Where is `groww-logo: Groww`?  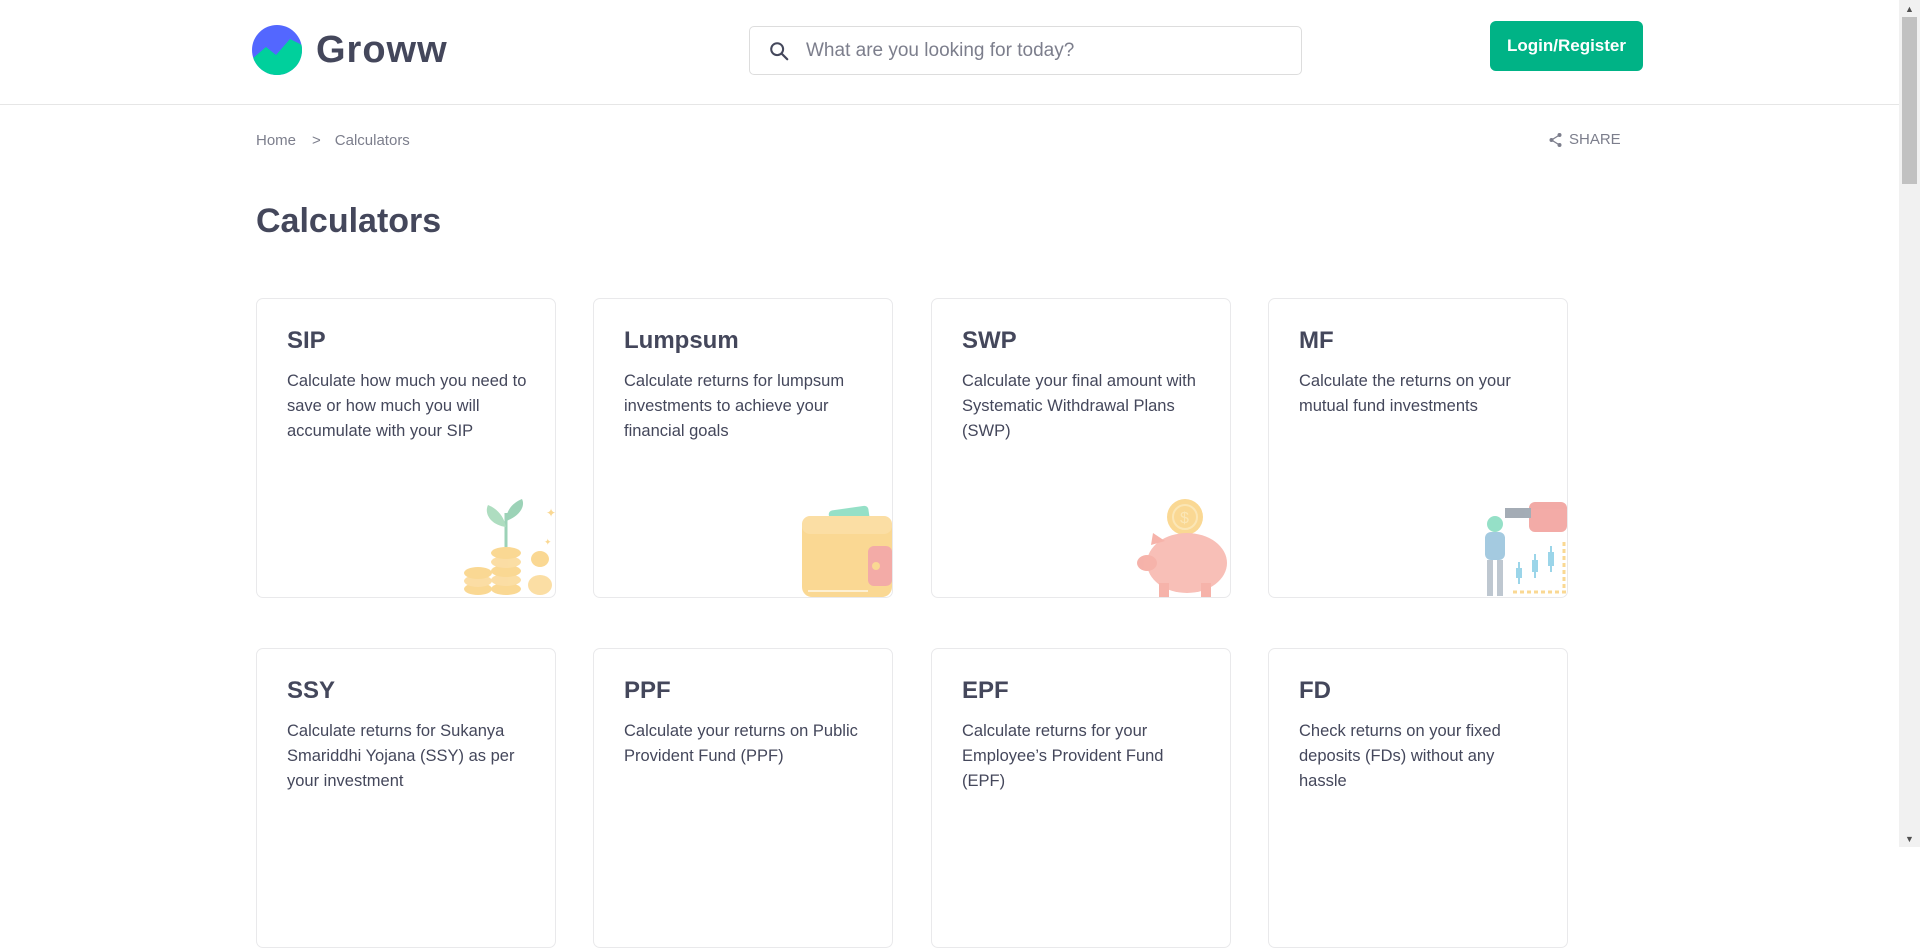 groww-logo: Groww is located at coordinates (350, 50).